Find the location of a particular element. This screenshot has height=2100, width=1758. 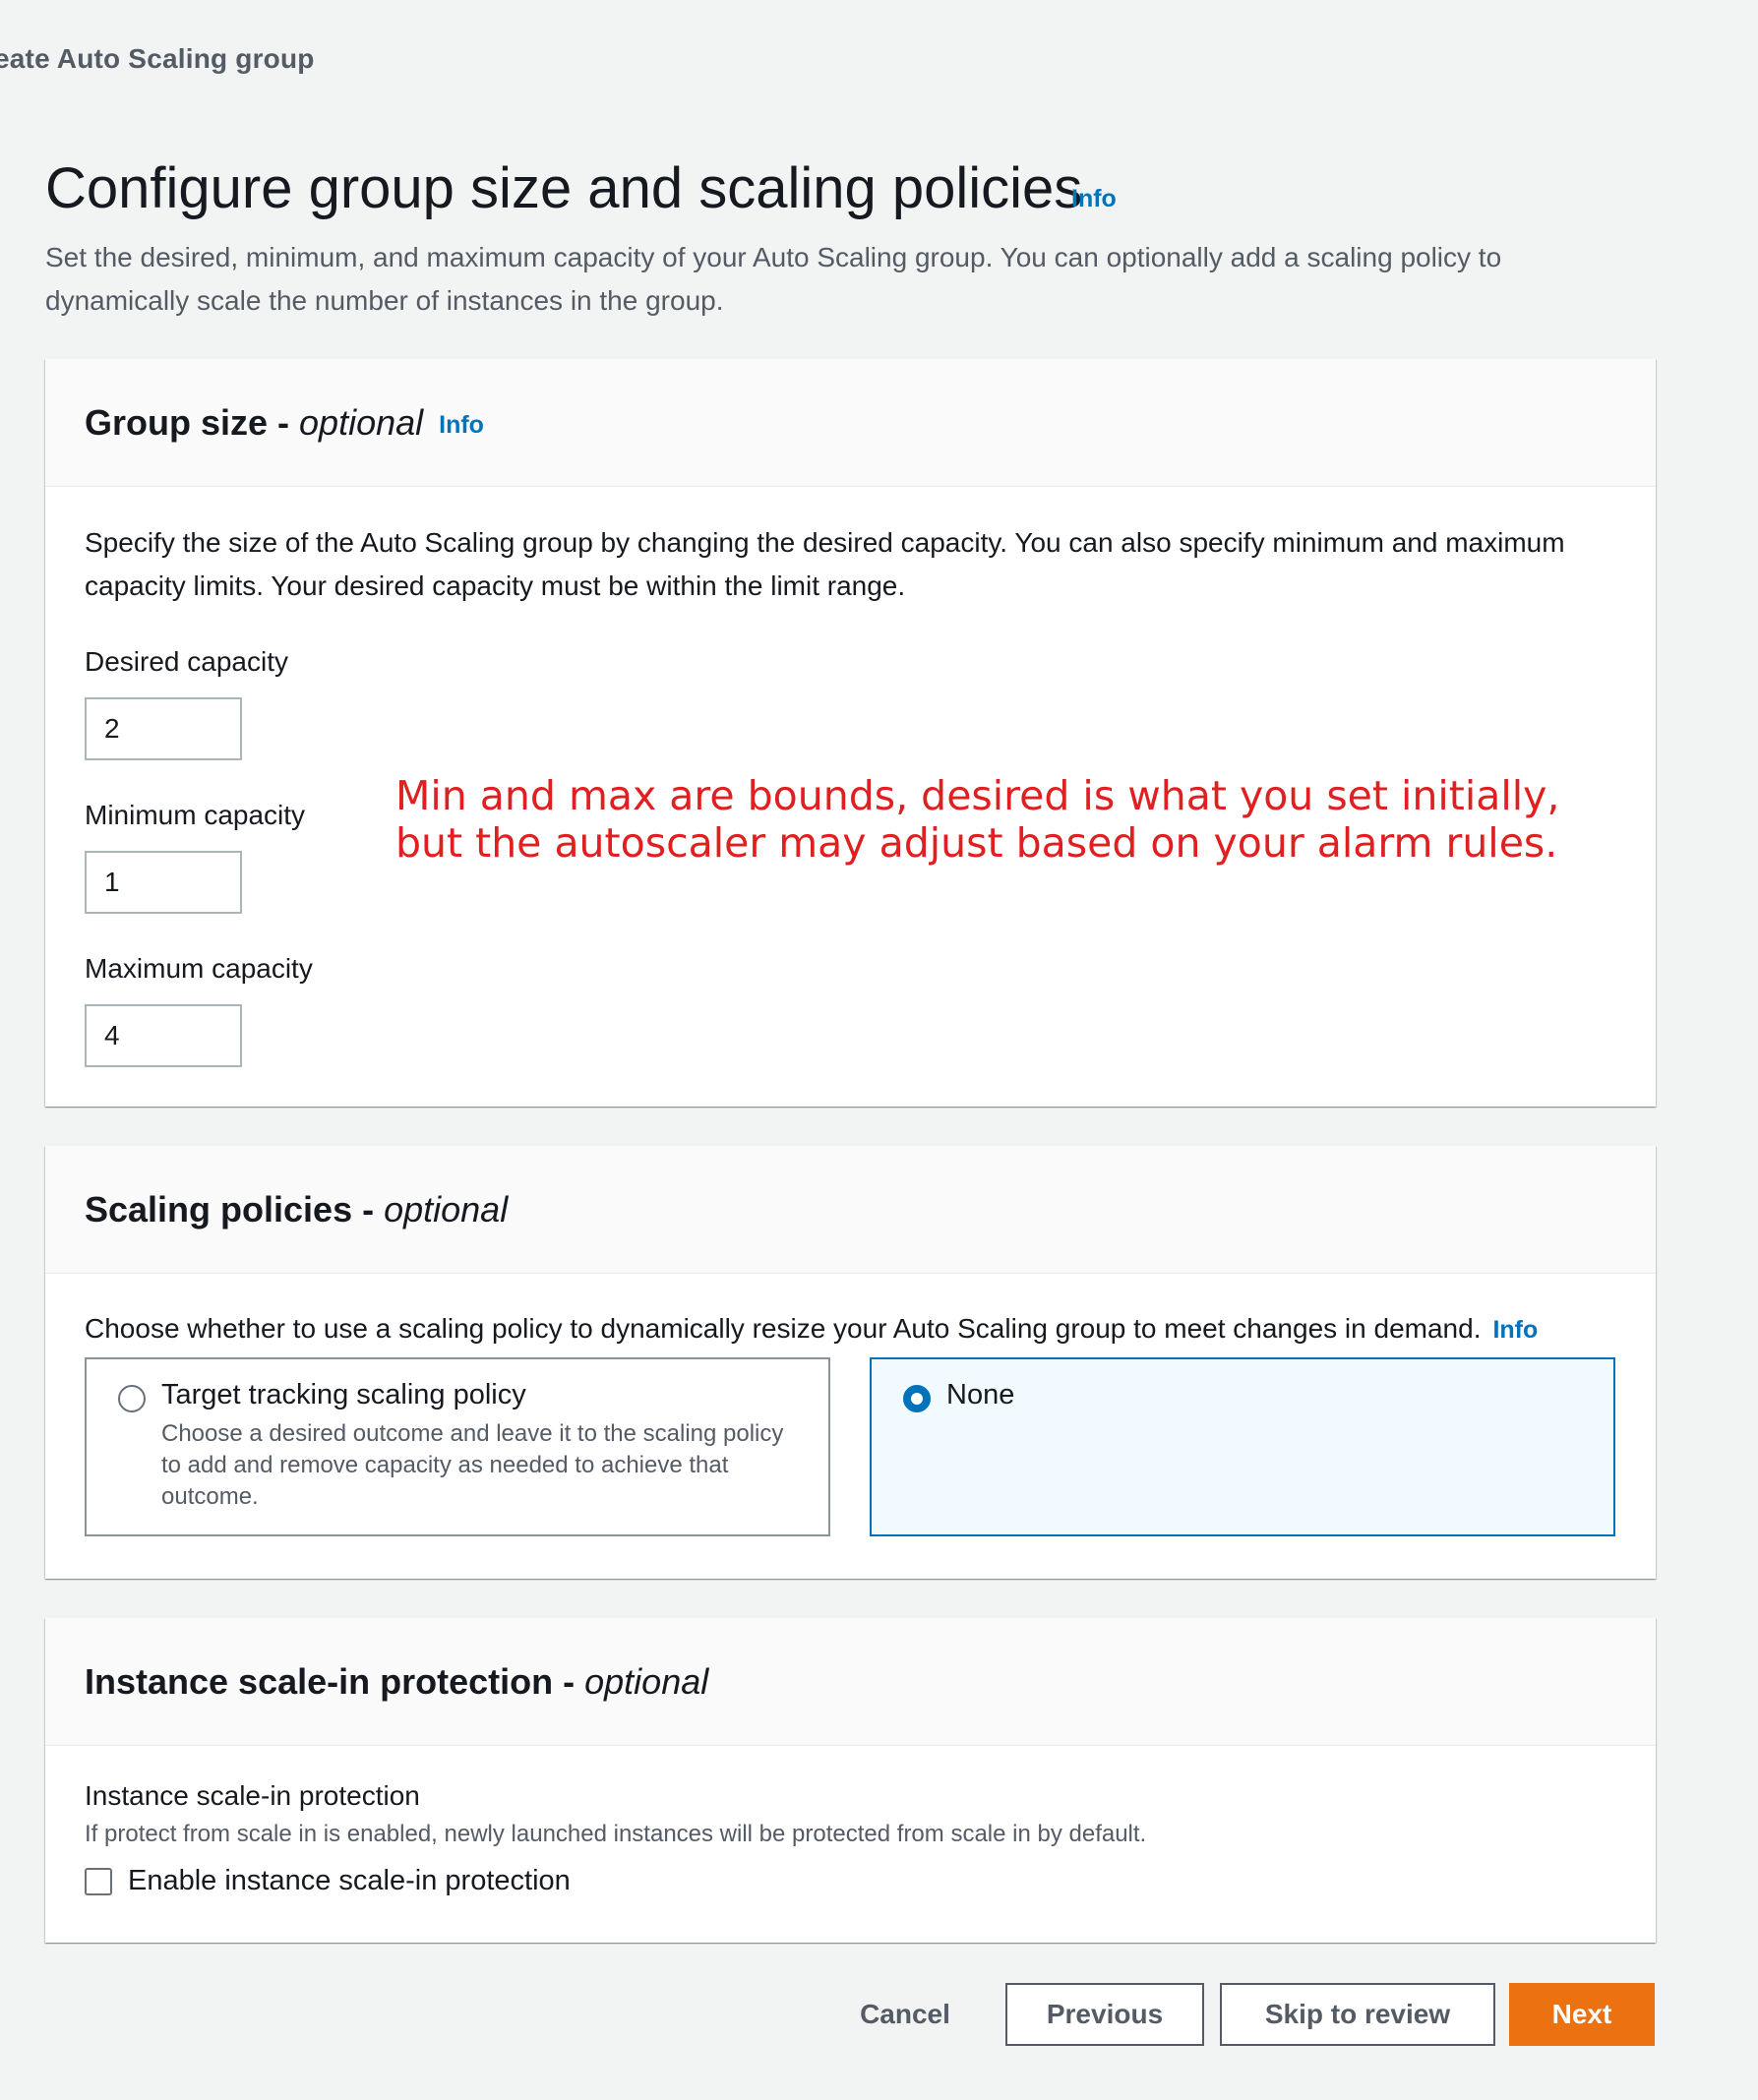

breadcrumb: eate Auto Scaling group is located at coordinates (157, 59).